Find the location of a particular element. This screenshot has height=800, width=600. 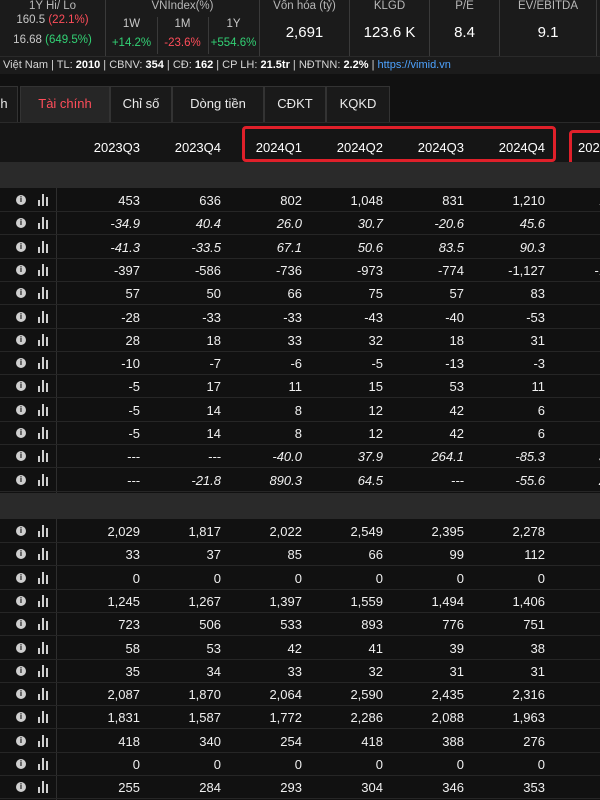

hilo-high-value: 160.5 is located at coordinates (31, 20).